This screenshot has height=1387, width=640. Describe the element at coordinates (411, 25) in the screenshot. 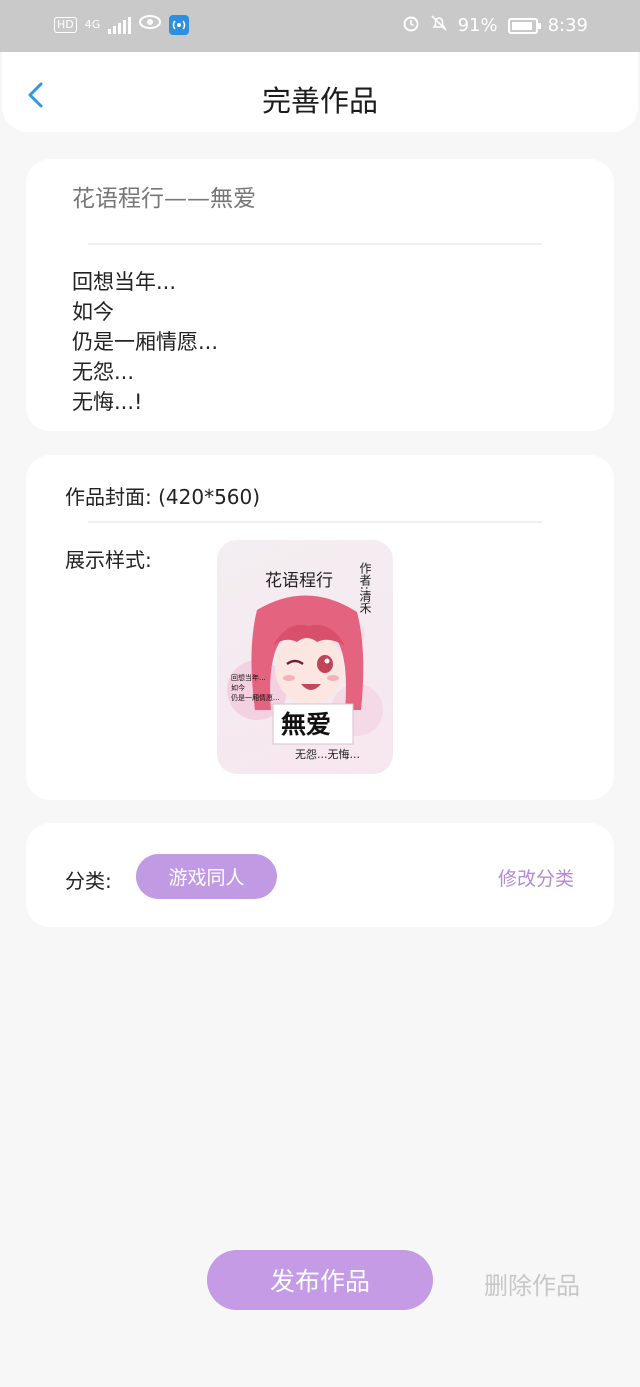

I see `alarm-icon` at that location.